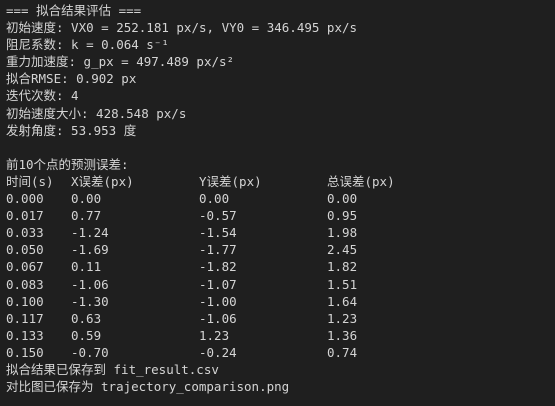 This screenshot has height=406, width=555. I want to click on table-cell-total-error: 1.98, so click(342, 233).